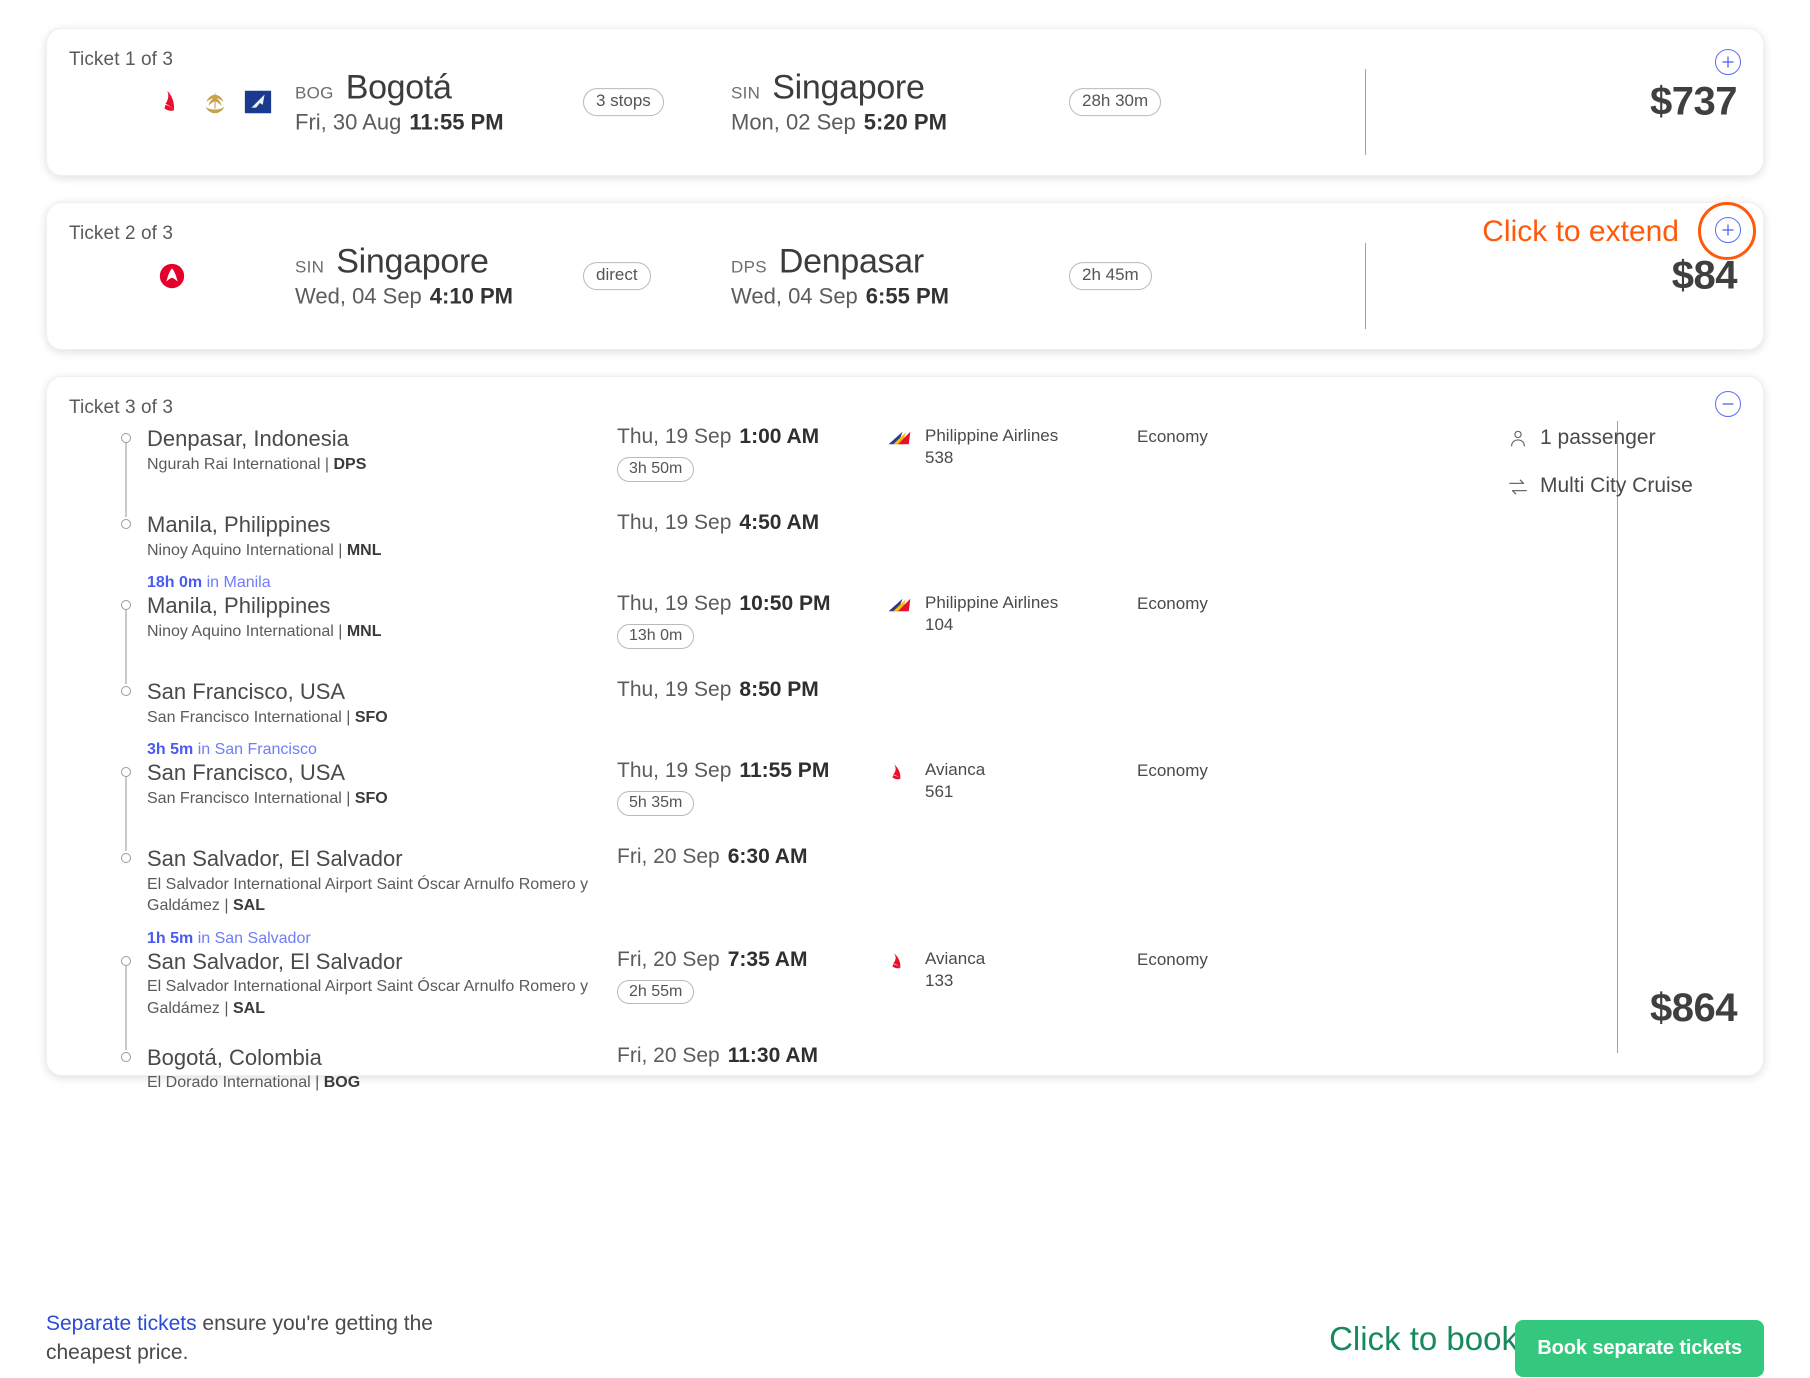 This screenshot has height=1378, width=1810. I want to click on stop-time: Thu, 19 Sep 11:55 PM 5h 35m, so click(752, 802).